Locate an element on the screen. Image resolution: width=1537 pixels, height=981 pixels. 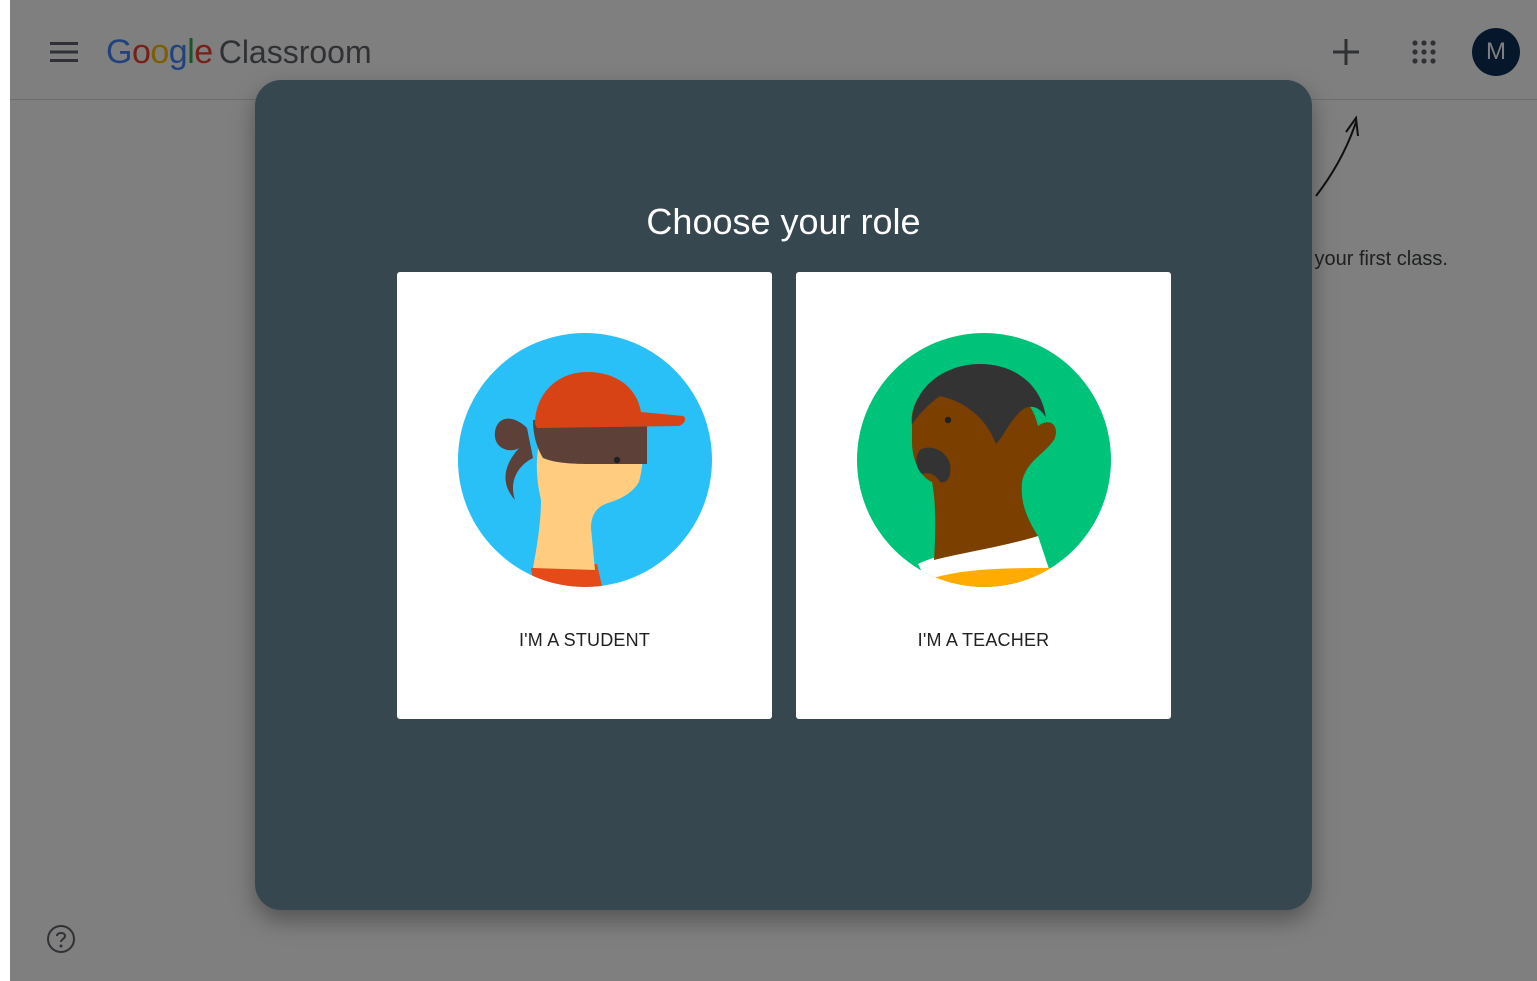
student-role-card: I'M A STUDENT is located at coordinates (584, 495).